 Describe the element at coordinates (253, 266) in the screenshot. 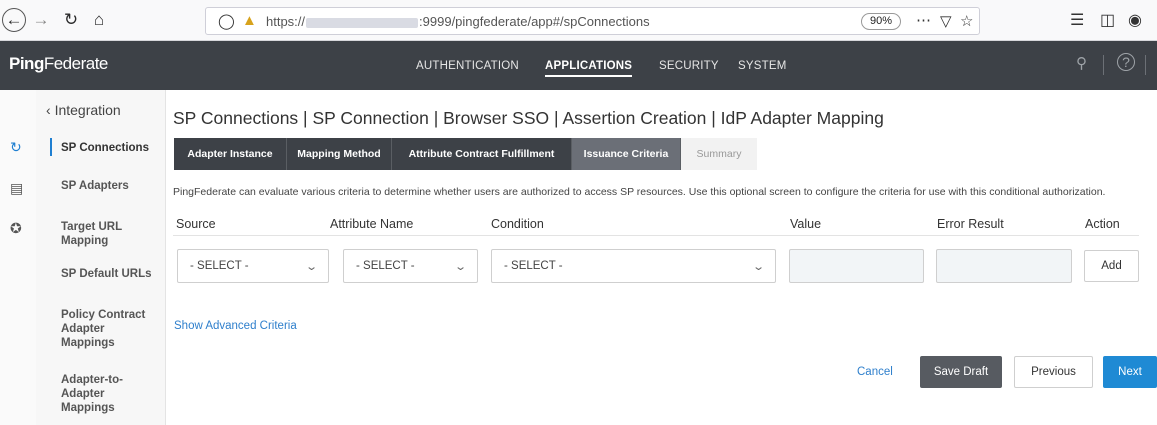

I see `source-select: - SELECT - ⌄` at that location.